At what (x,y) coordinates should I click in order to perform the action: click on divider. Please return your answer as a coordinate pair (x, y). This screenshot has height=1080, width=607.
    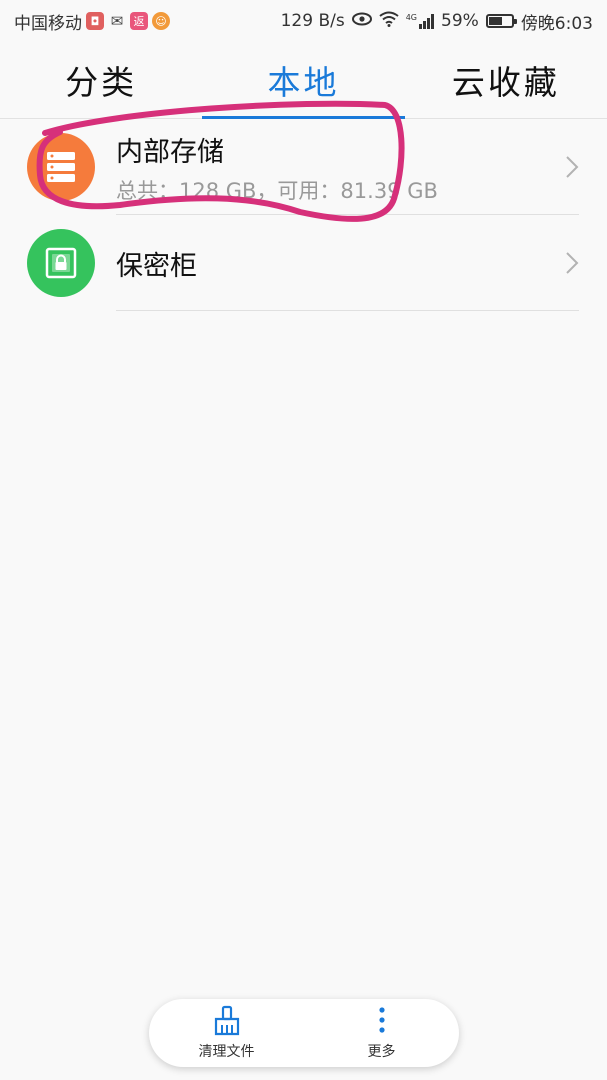
    Looking at the image, I should click on (347, 310).